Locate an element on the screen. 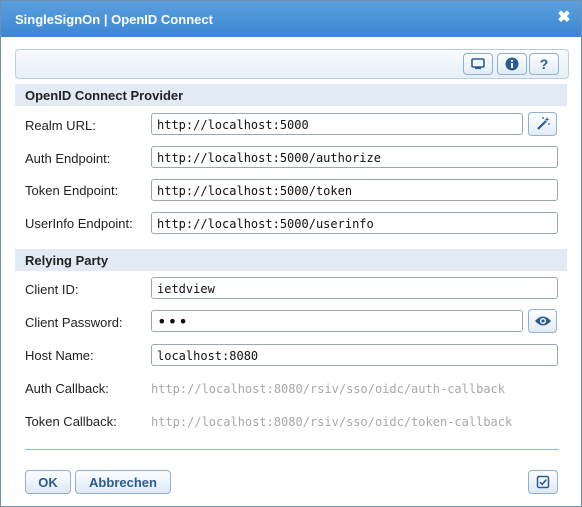 This screenshot has width=582, height=507. token-endpoint-label: Token Endpoint: is located at coordinates (72, 190).